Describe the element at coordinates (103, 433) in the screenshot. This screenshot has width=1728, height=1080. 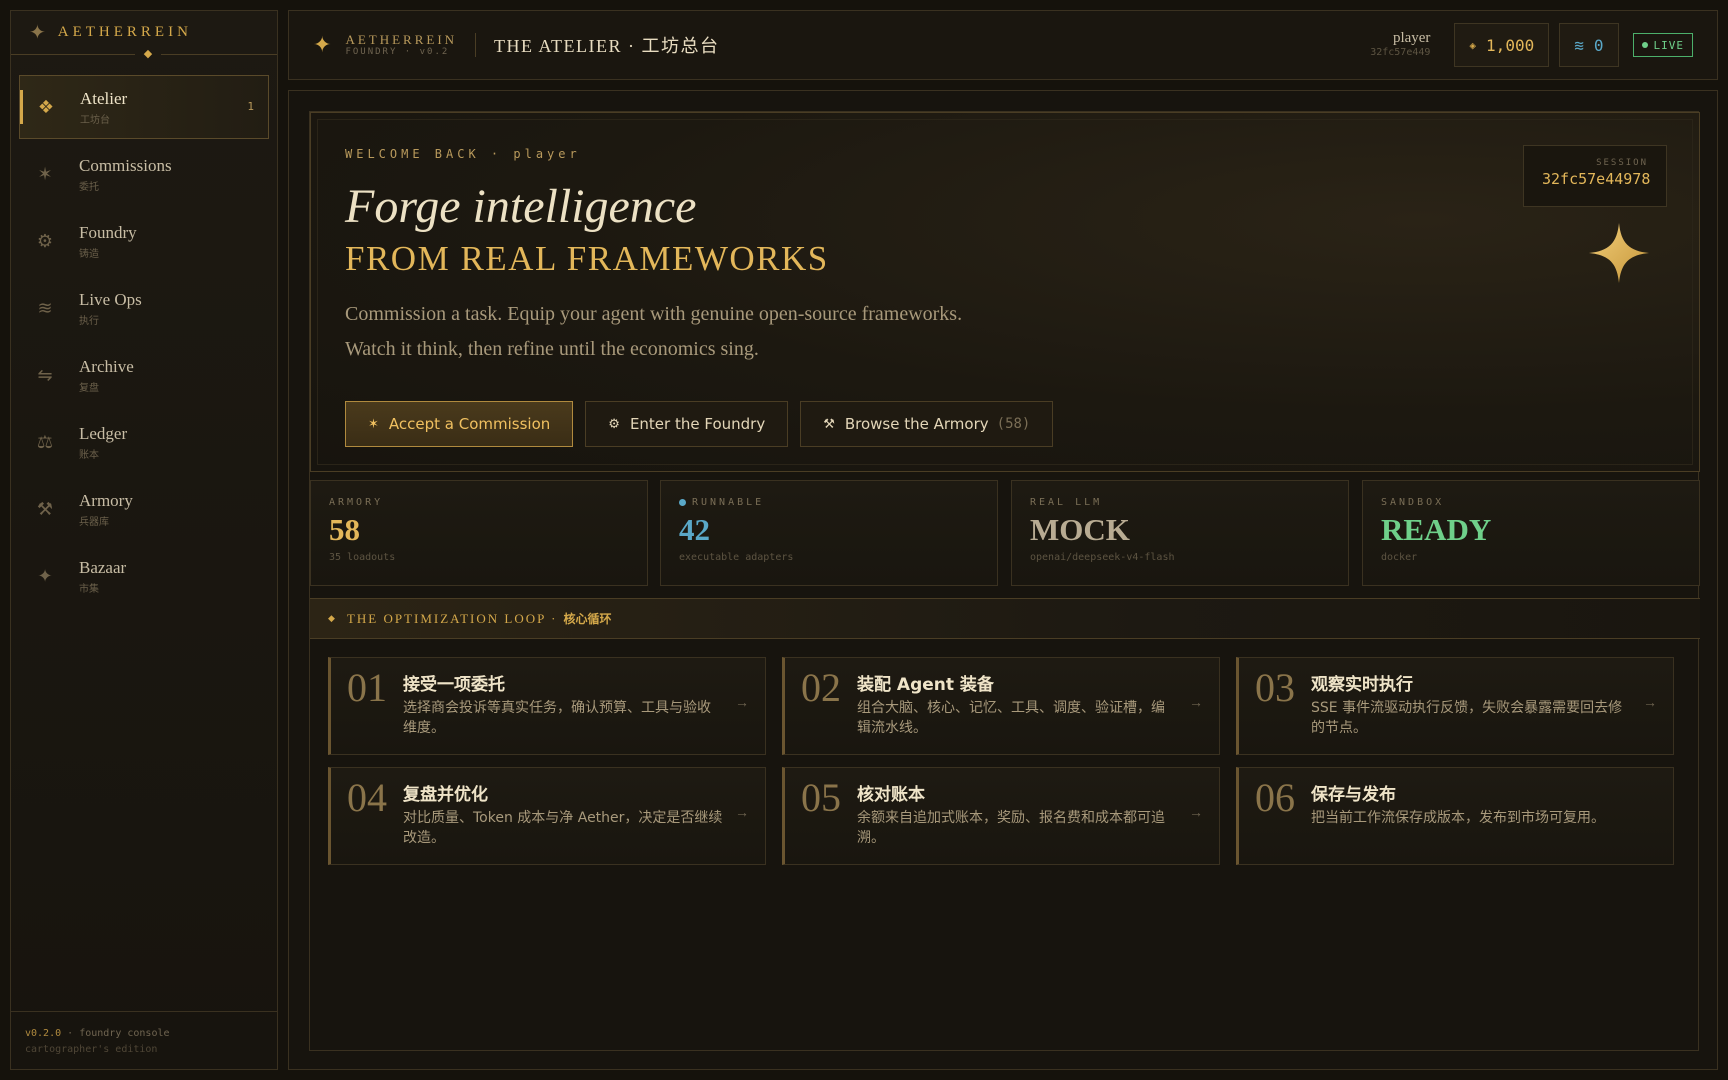
I see `sidebar-item-label: Ledger` at that location.